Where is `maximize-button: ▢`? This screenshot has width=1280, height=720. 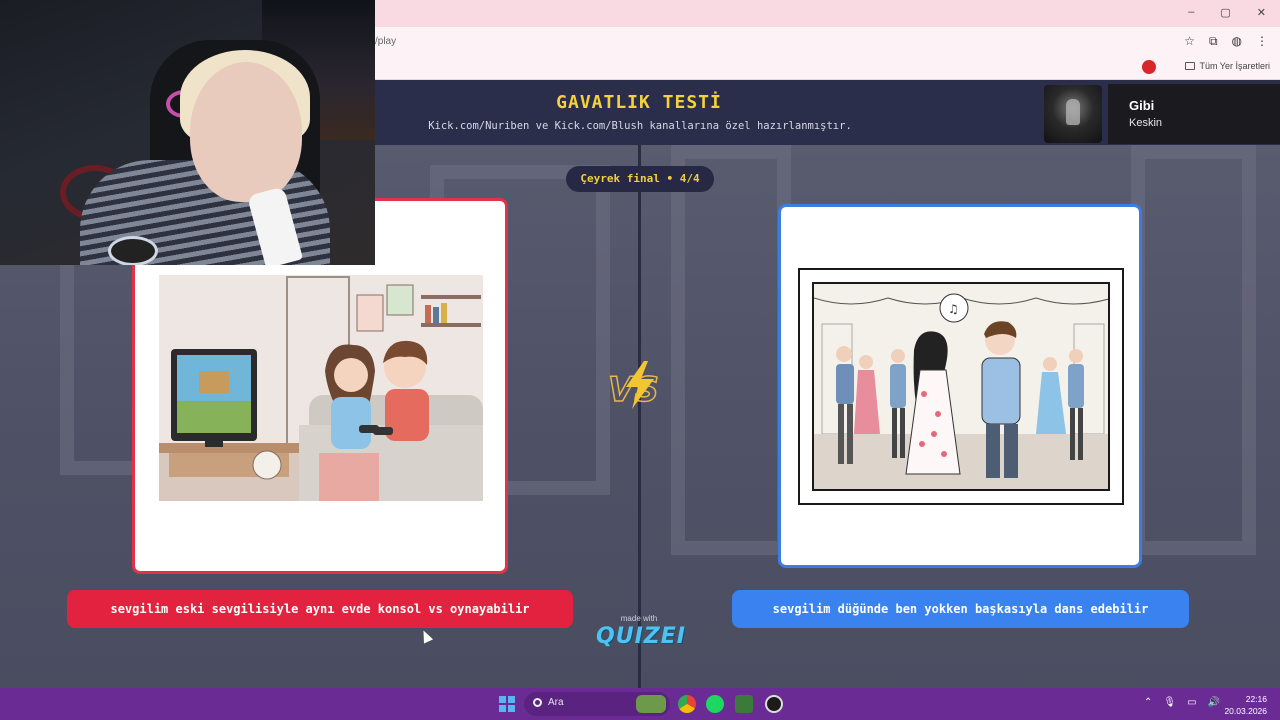 maximize-button: ▢ is located at coordinates (1225, 12).